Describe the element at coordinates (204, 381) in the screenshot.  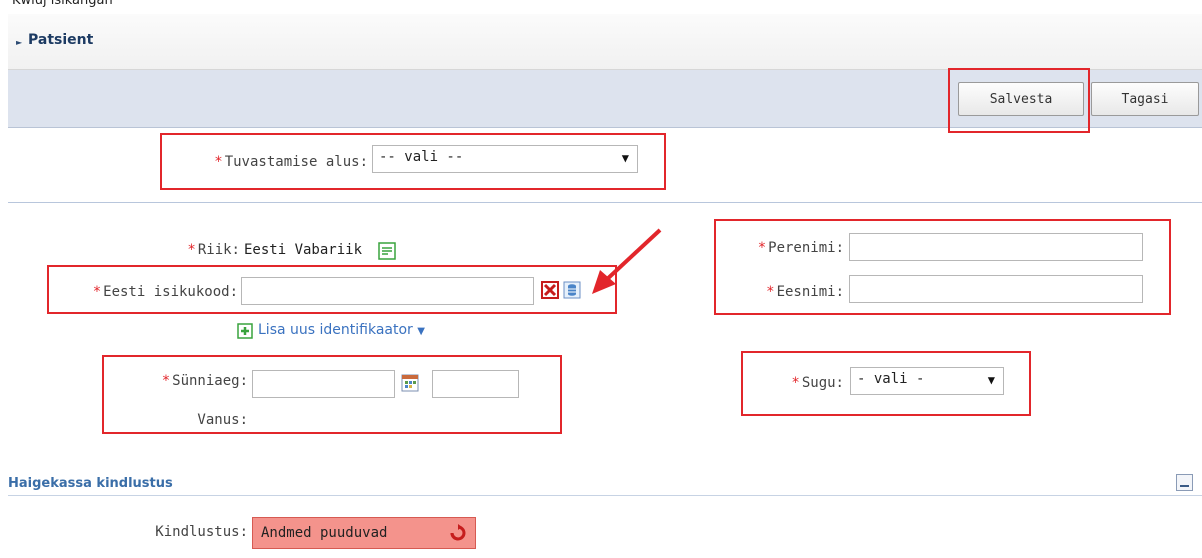
I see `birth-date-label: * Sünniaeg:` at that location.